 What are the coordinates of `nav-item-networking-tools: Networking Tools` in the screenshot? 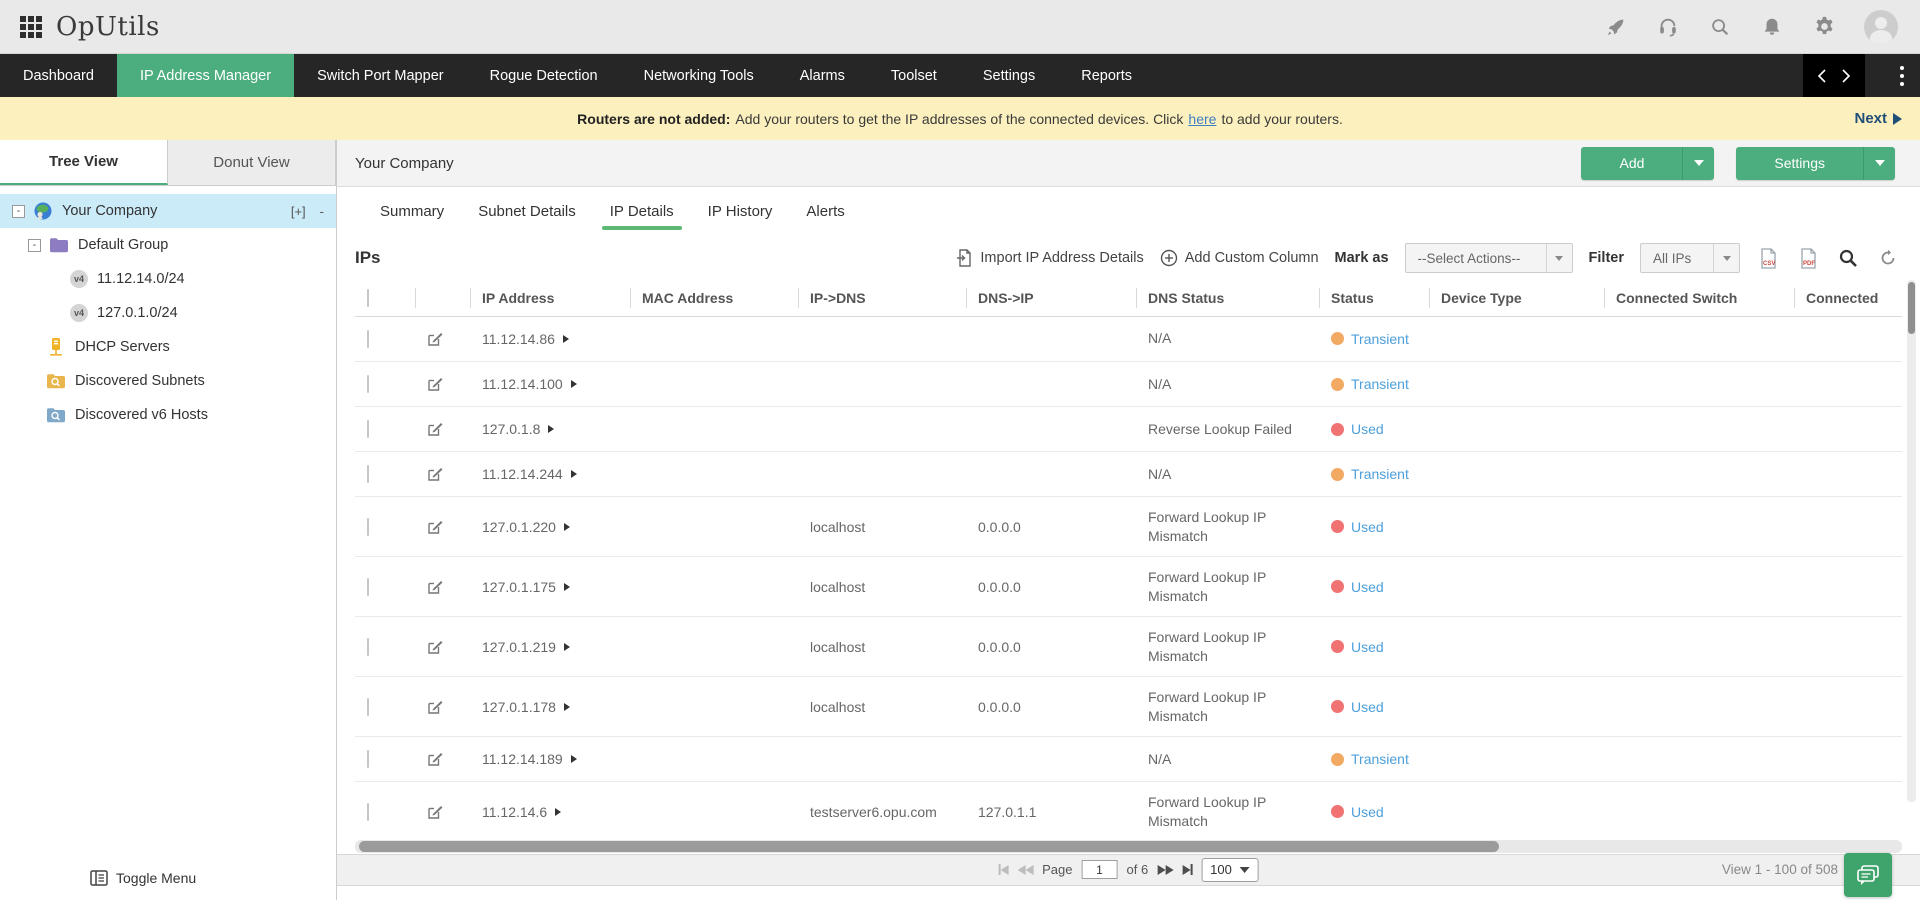 It's located at (699, 75).